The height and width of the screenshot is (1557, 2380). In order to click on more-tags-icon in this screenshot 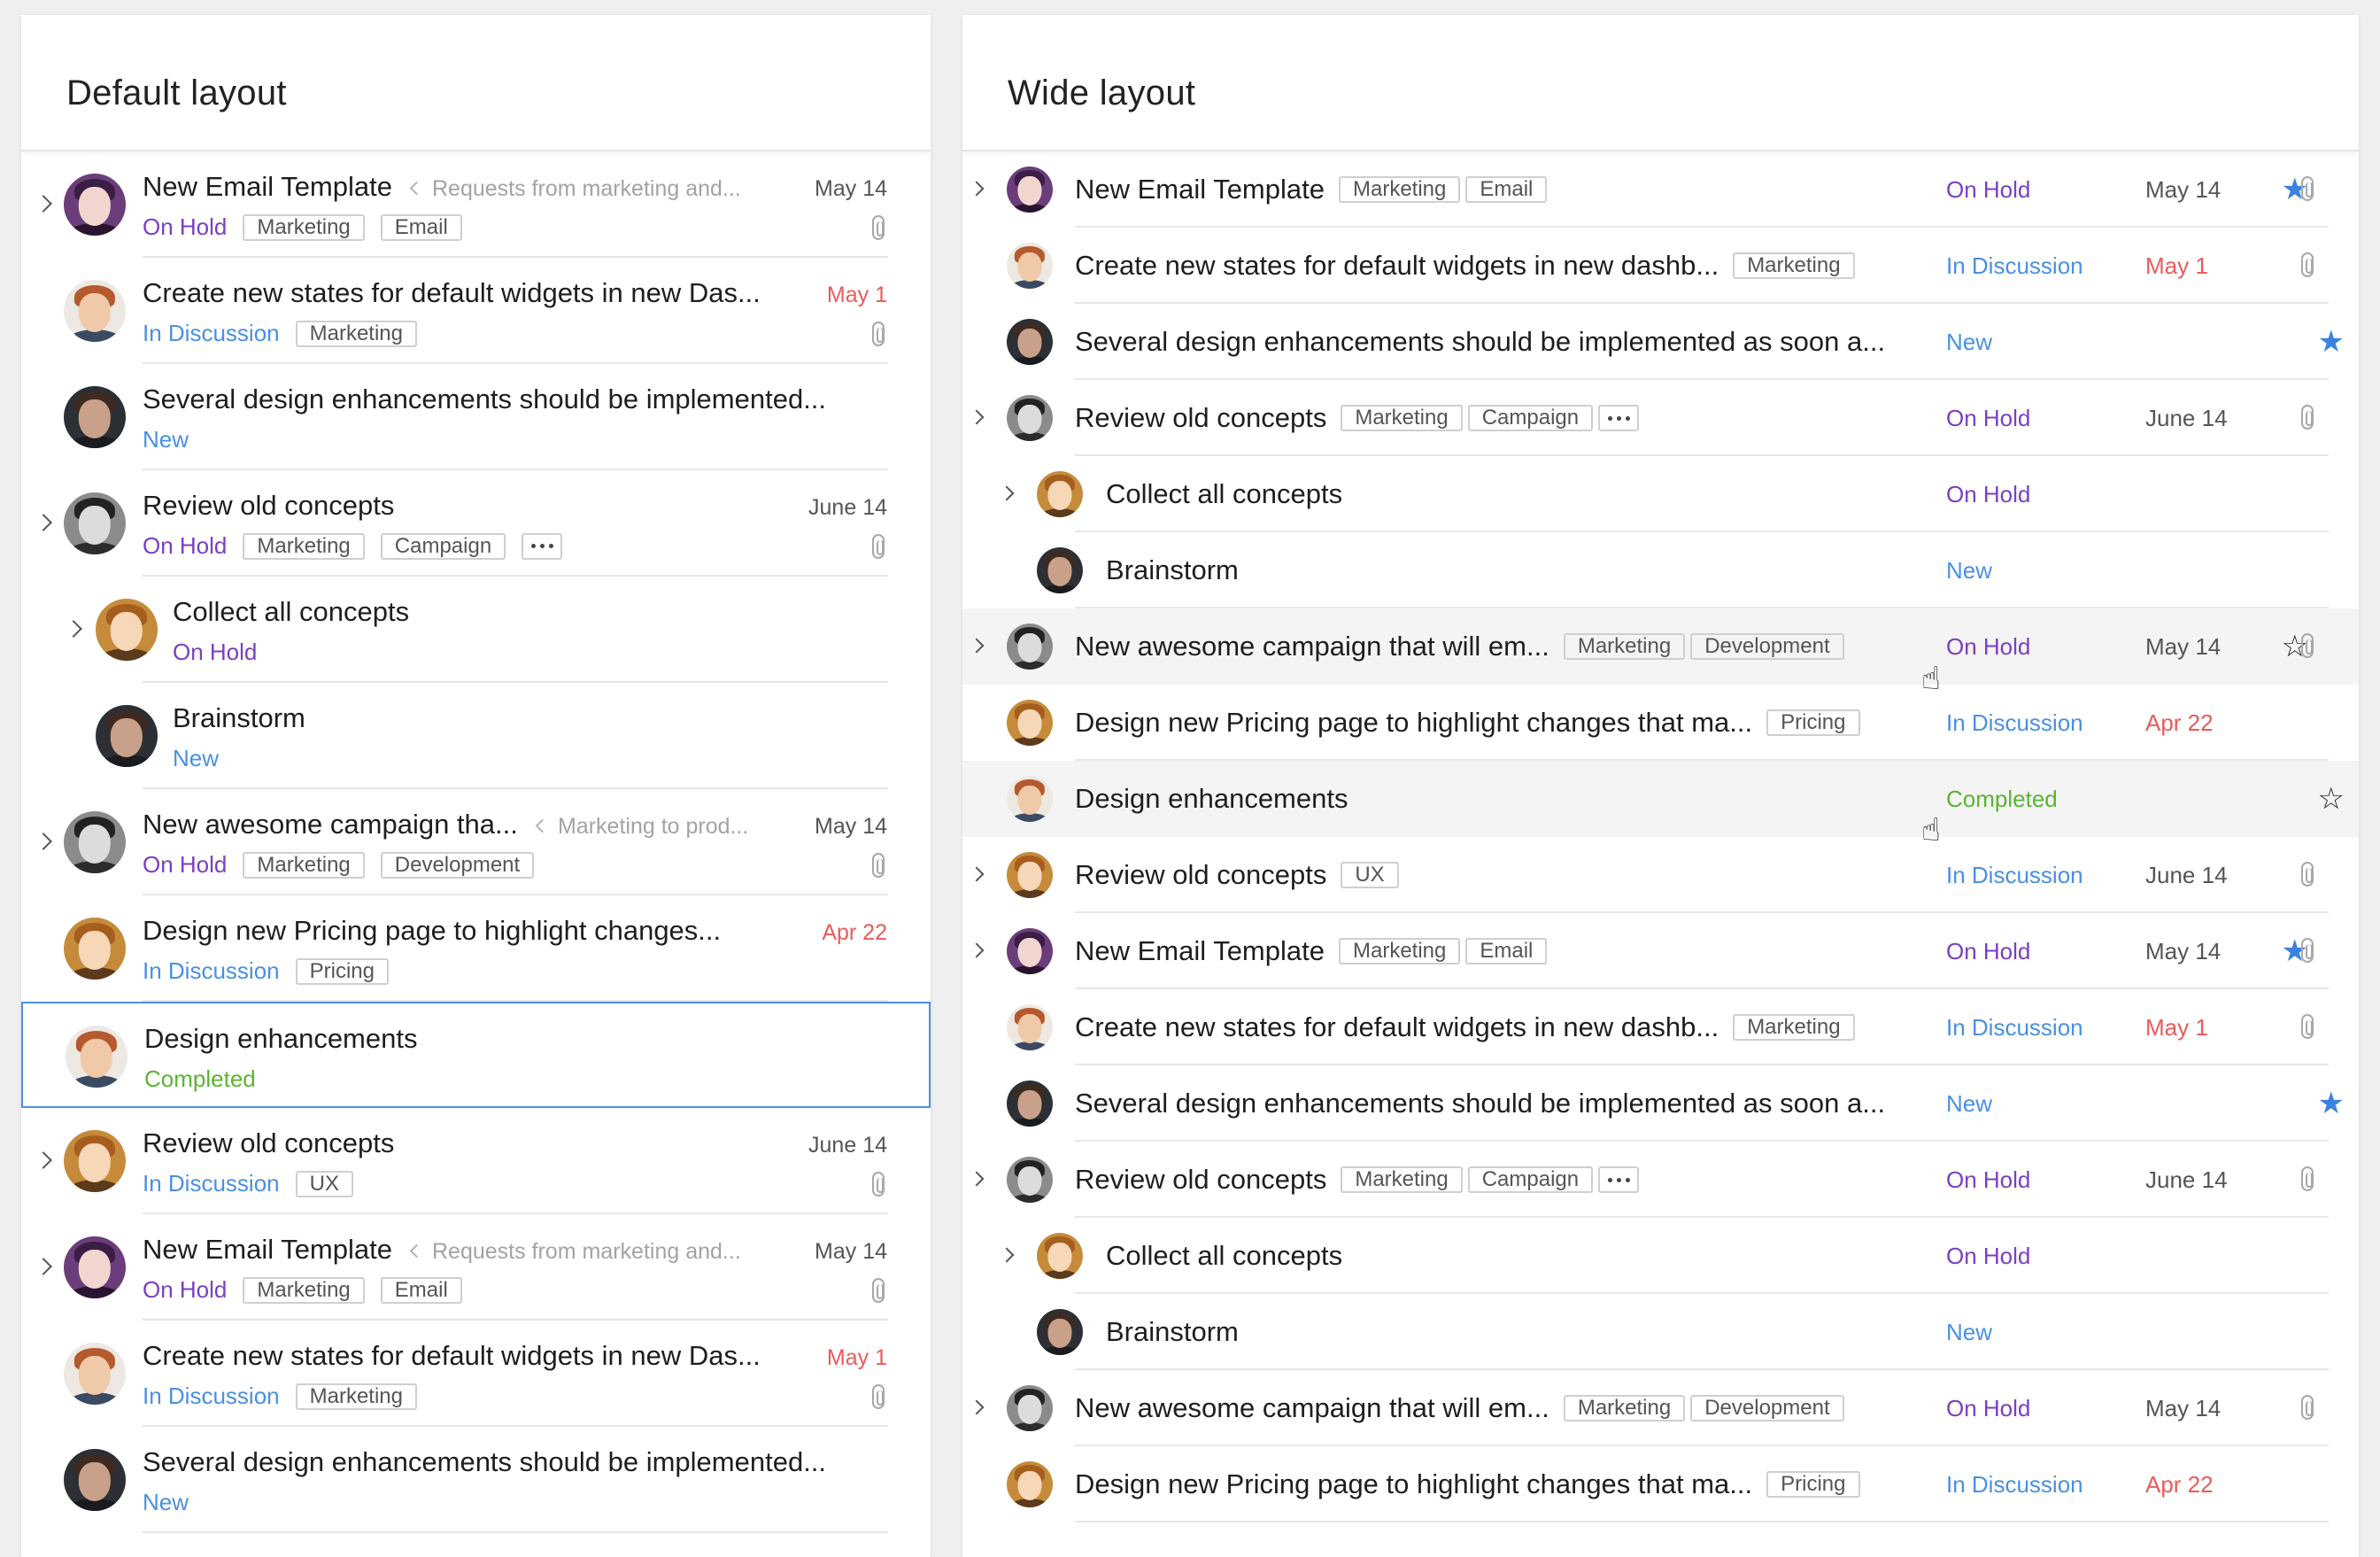, I will do `click(1619, 1179)`.